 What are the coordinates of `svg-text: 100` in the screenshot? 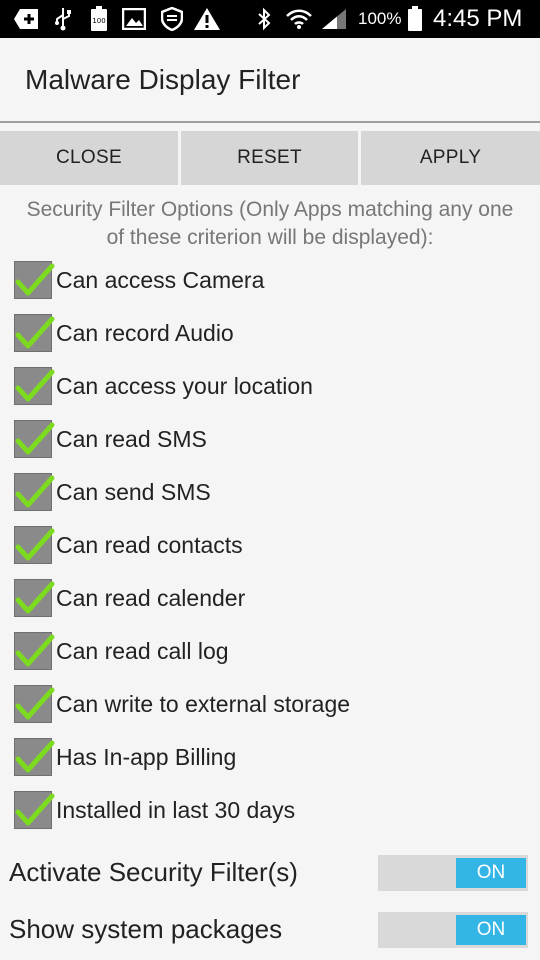 It's located at (98, 21).